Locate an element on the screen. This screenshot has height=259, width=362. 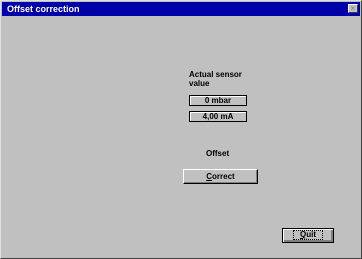
title-bar: Offset correction × is located at coordinates (181, 9).